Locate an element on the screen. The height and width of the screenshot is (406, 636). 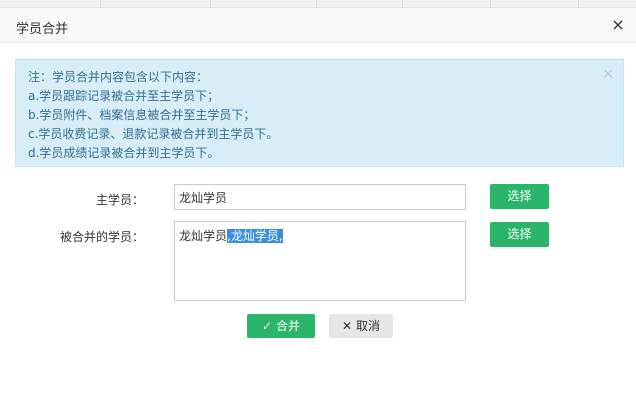
notice-line: a.学员跟踪记录被合并至主学员下； is located at coordinates (124, 96).